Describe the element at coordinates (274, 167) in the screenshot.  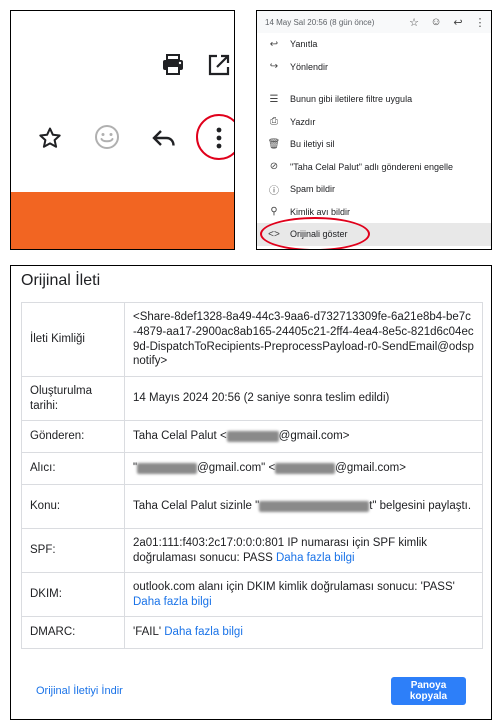
I see `block-icon: ⊘` at that location.